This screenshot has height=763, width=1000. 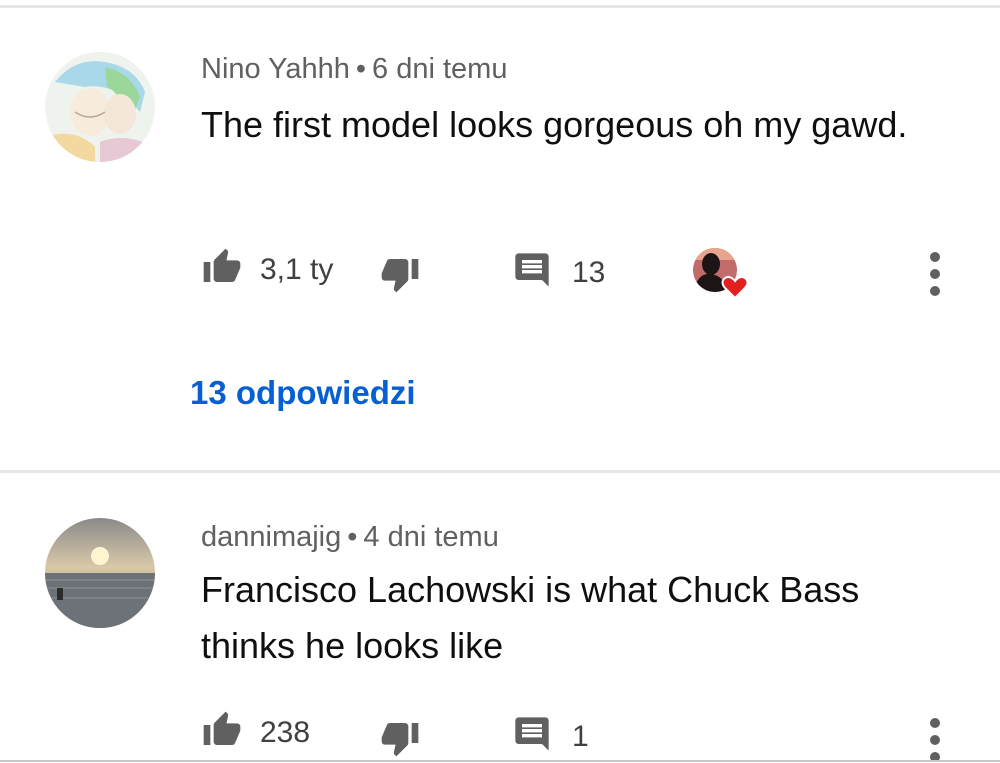 I want to click on reply-button: 13, so click(x=558, y=272).